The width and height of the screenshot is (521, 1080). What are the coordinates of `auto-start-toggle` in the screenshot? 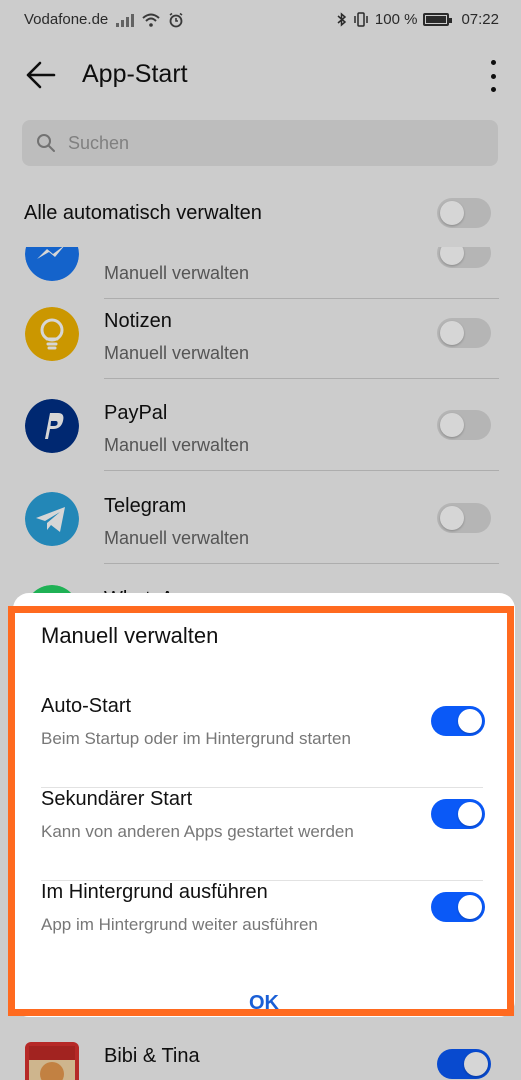 It's located at (458, 721).